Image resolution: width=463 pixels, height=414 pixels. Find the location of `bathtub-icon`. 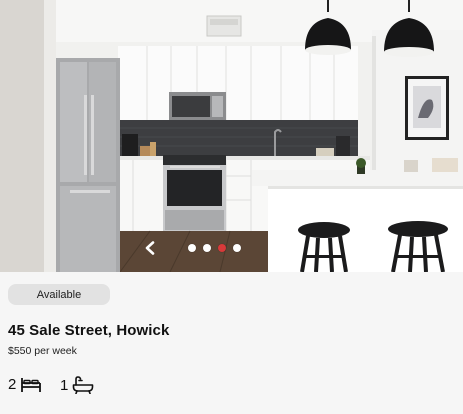

bathtub-icon is located at coordinates (83, 385).